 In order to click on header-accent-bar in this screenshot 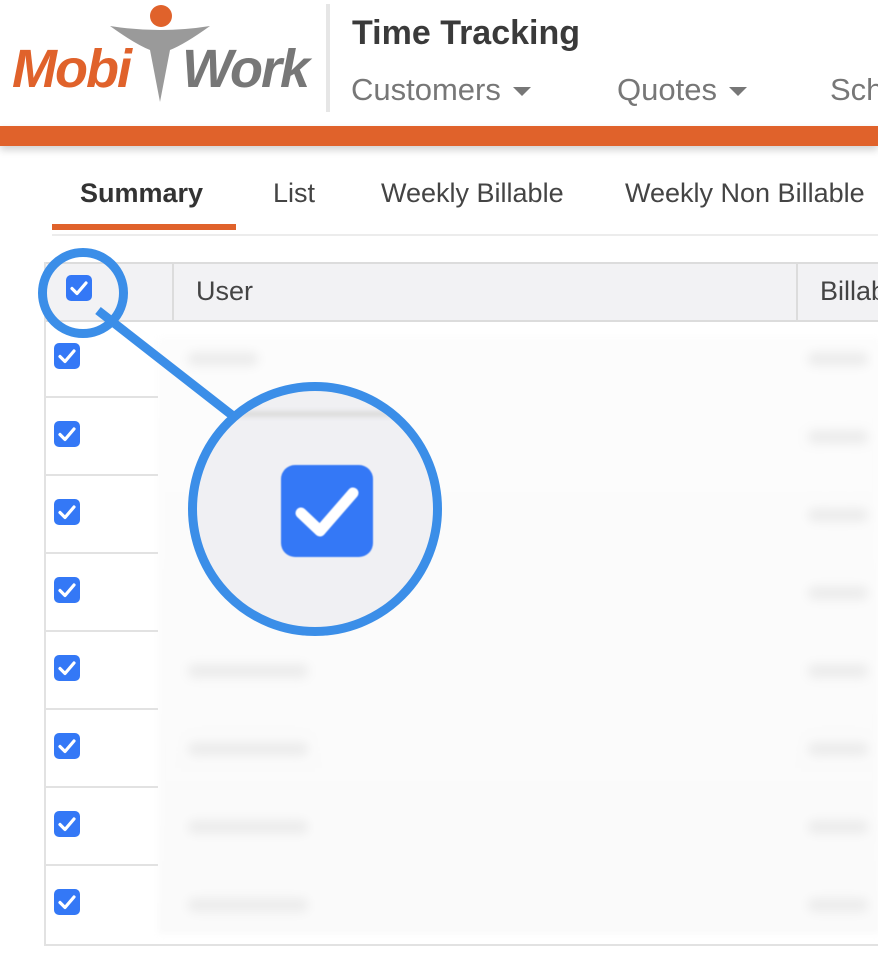, I will do `click(439, 136)`.